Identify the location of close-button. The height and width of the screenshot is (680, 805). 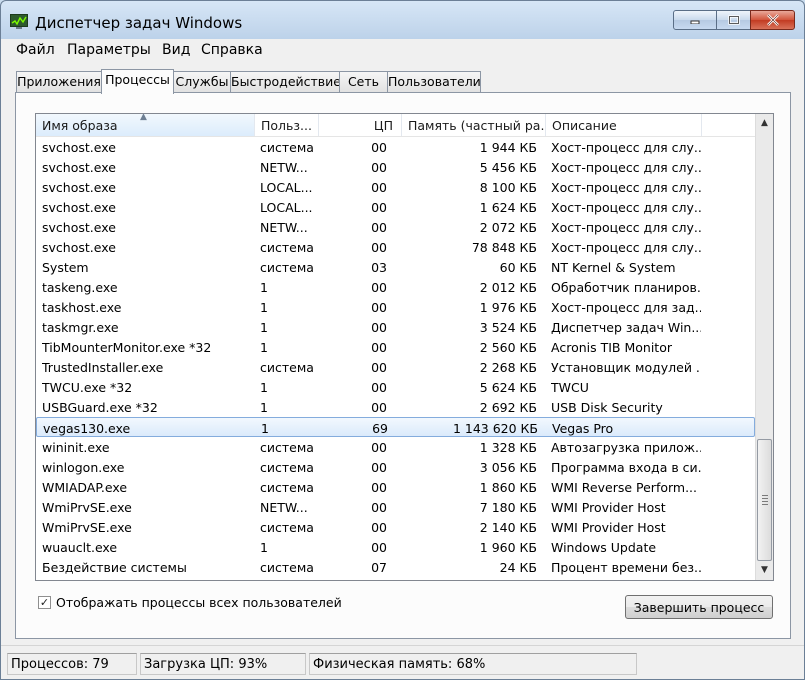
(772, 20).